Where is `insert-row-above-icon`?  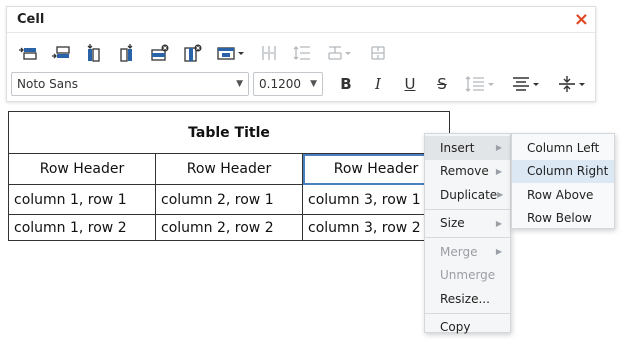 insert-row-above-icon is located at coordinates (28, 53).